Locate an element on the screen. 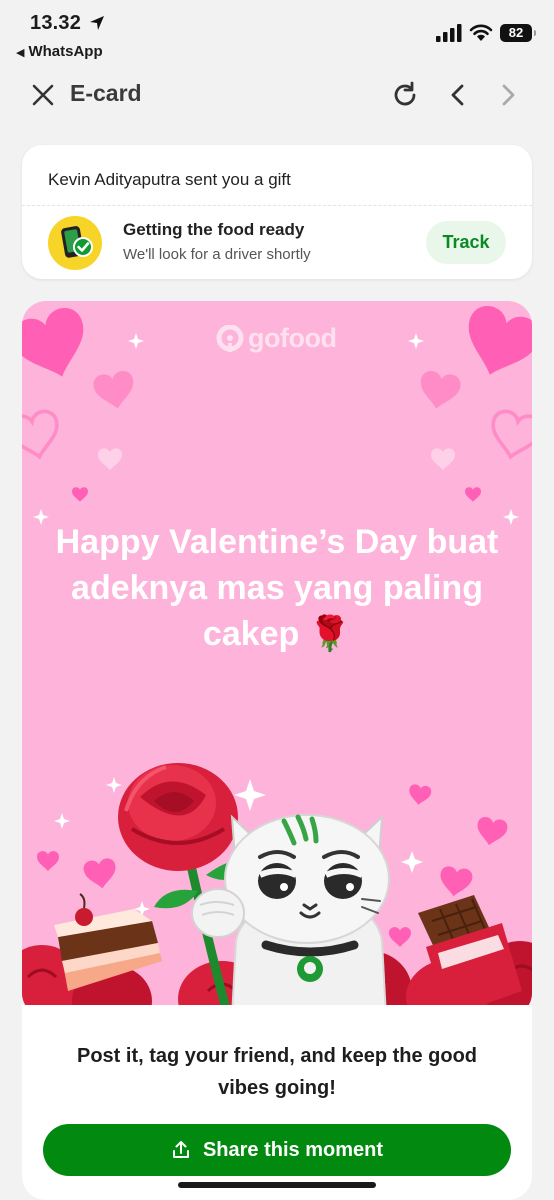  back-triangle-icon: ◀ is located at coordinates (20, 53).